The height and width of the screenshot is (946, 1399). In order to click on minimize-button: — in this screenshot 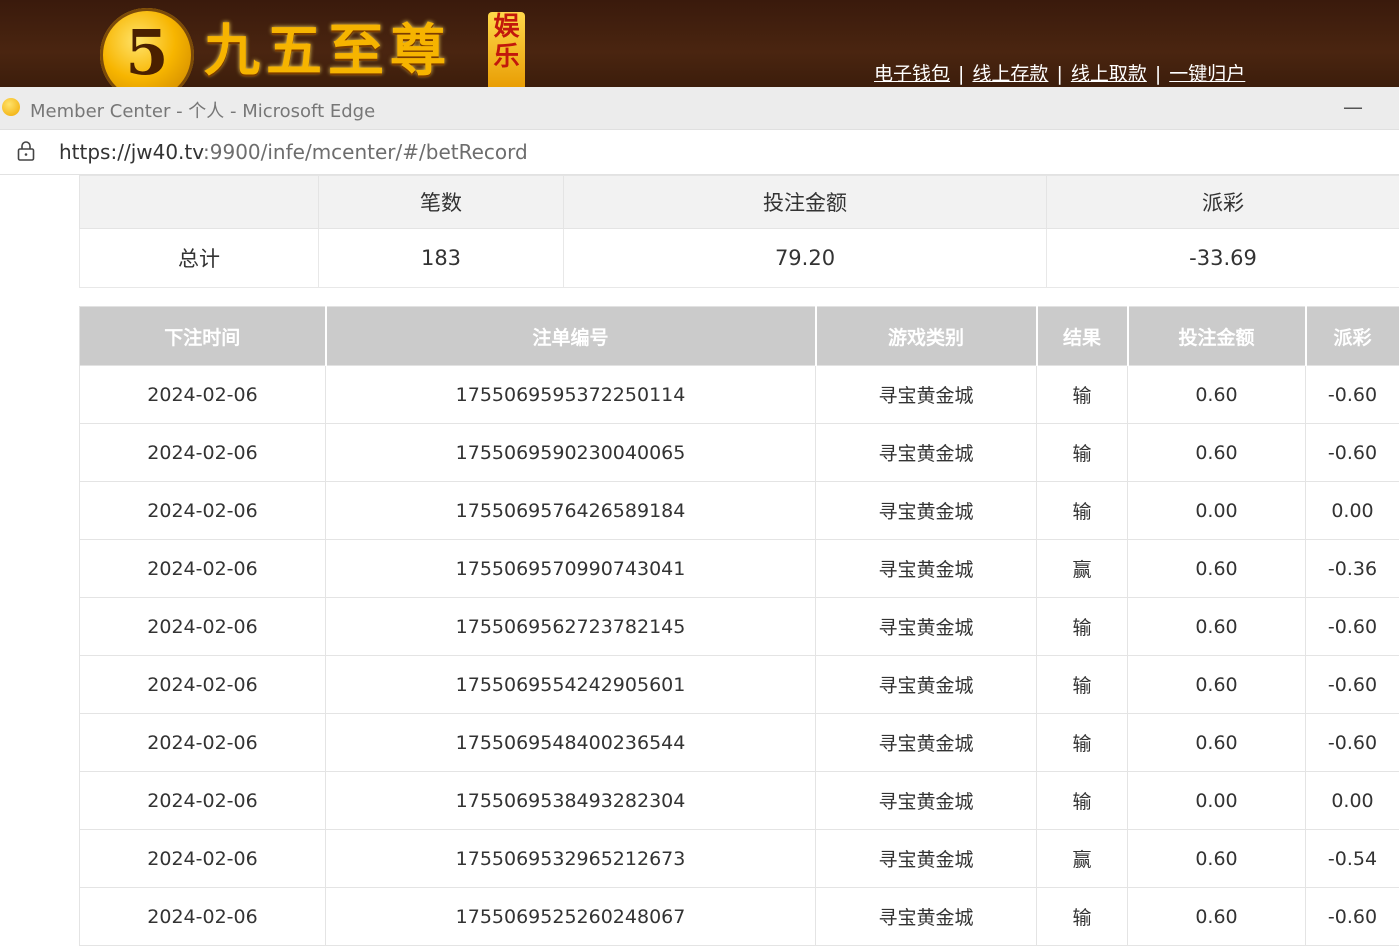, I will do `click(1353, 107)`.